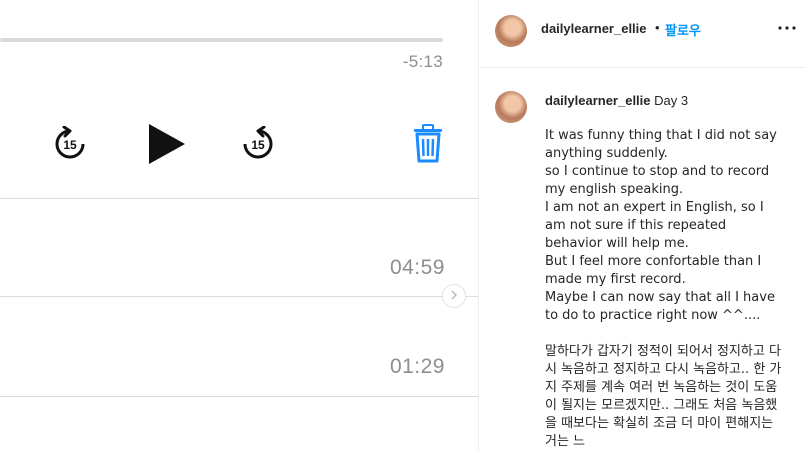 The image size is (806, 452). I want to click on skip-forward-seconds: 15, so click(258, 145).